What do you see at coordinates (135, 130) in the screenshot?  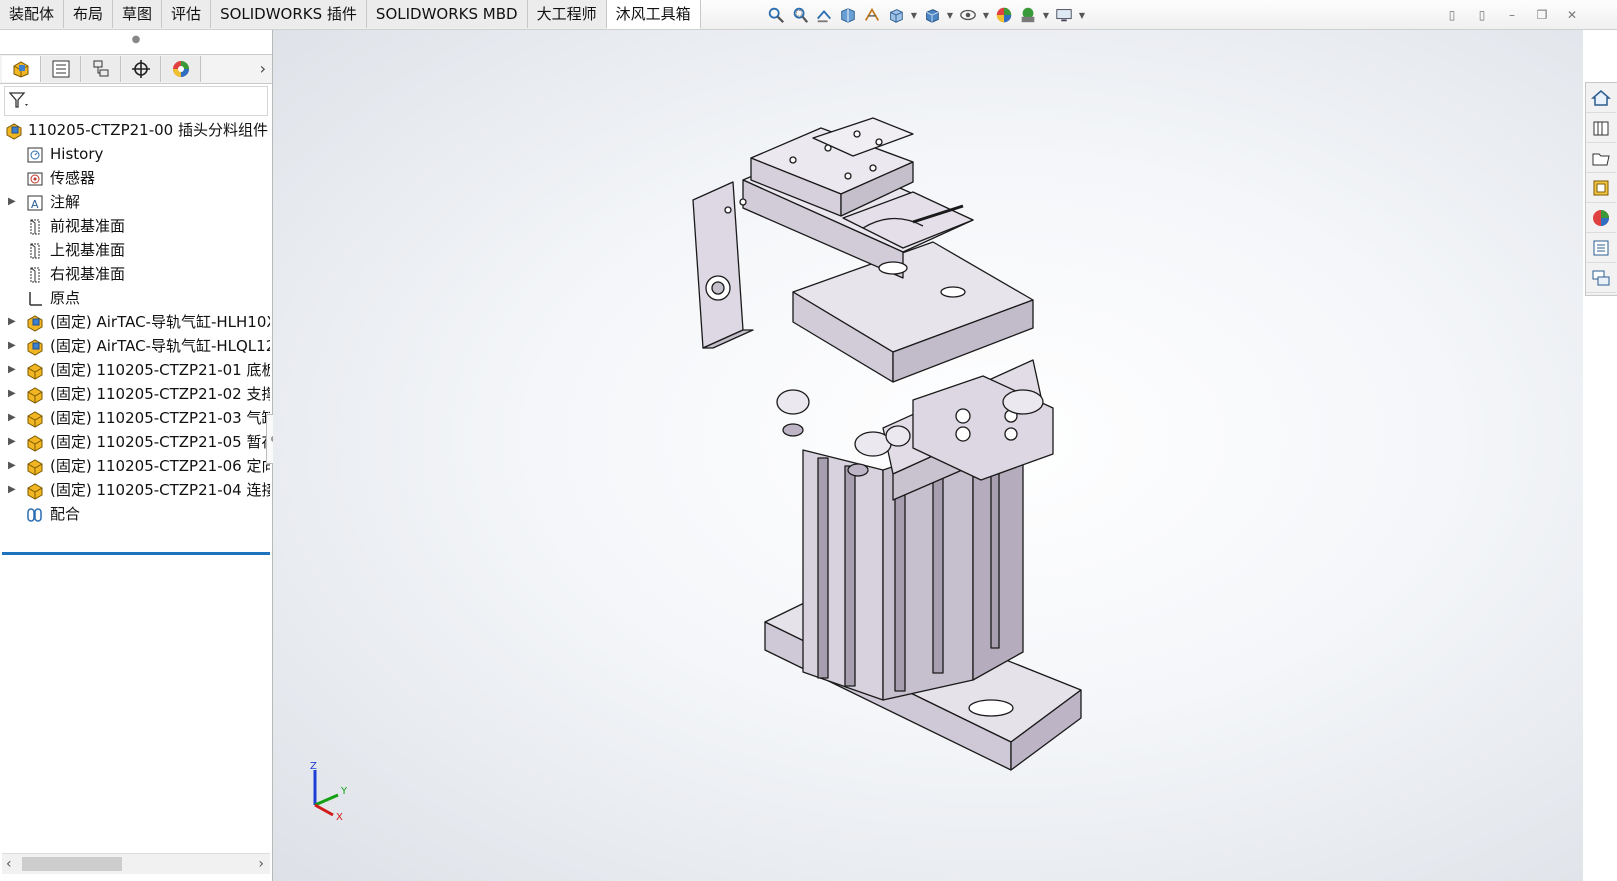 I see `tree-root-assembly: 110205-CTZP21-00 插头分料组件 (` at bounding box center [135, 130].